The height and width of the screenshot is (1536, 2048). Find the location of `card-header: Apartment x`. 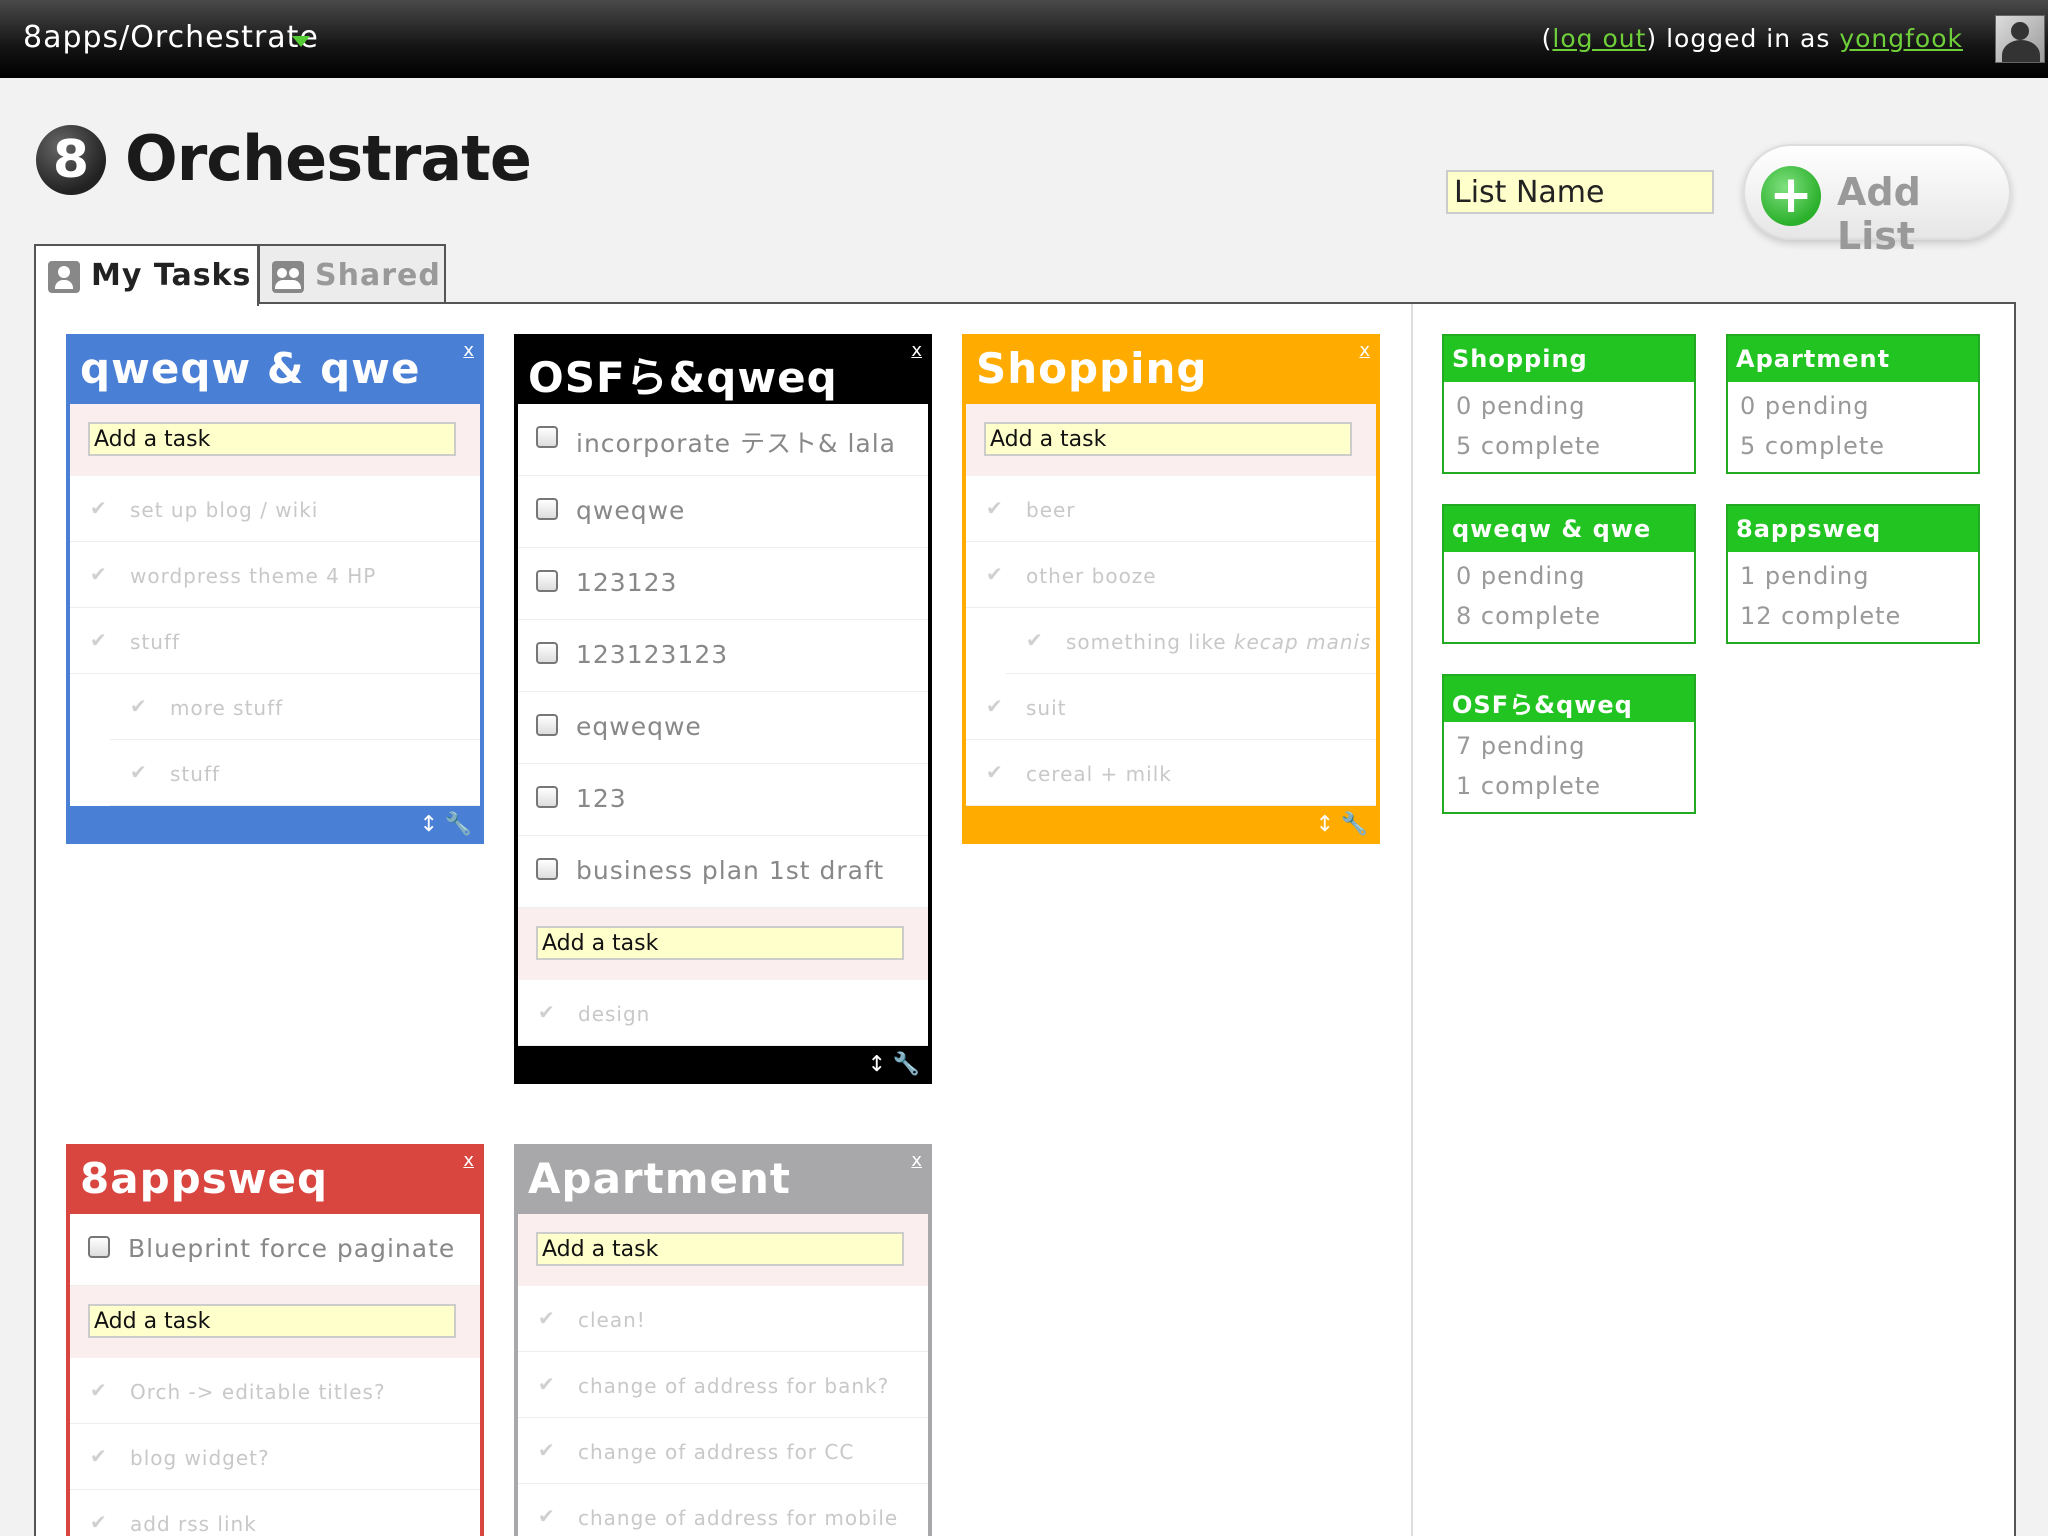

card-header: Apartment x is located at coordinates (723, 1179).